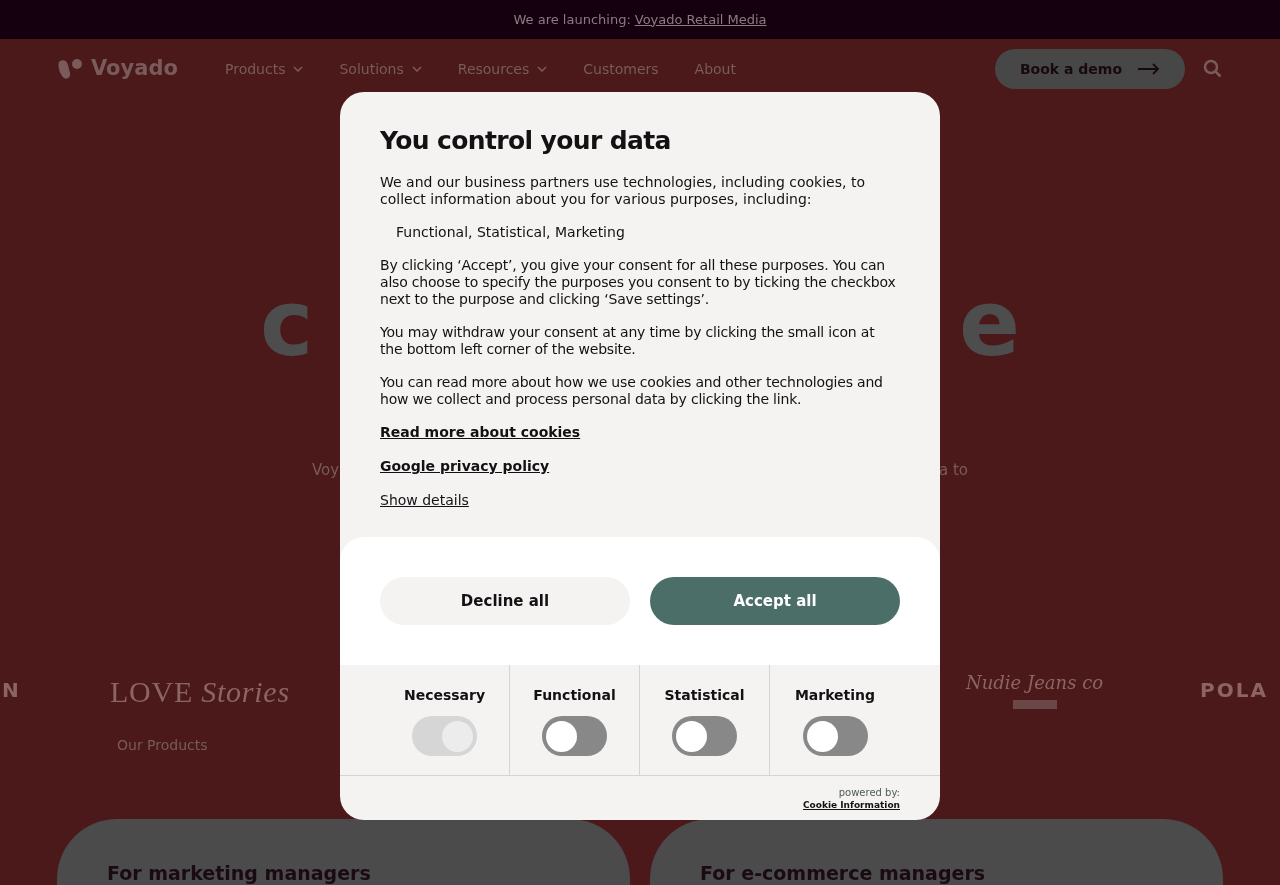 The height and width of the screenshot is (885, 1280). What do you see at coordinates (380, 69) in the screenshot?
I see `nav-link: Solutions` at bounding box center [380, 69].